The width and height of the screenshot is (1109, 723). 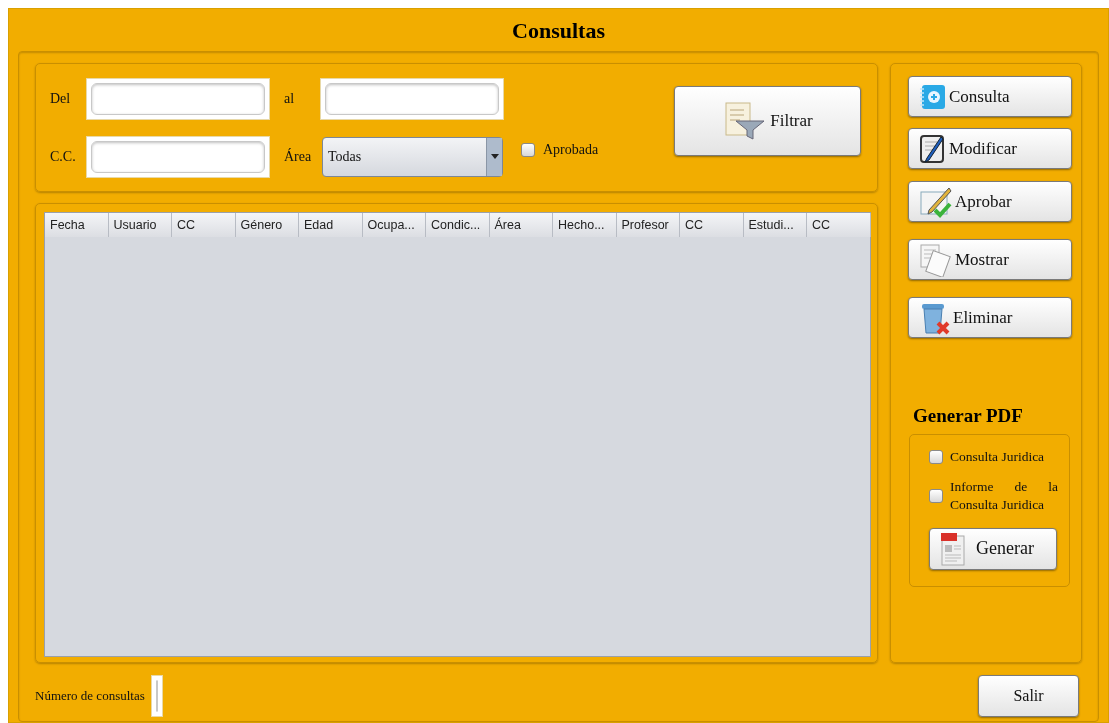 What do you see at coordinates (61, 99) in the screenshot?
I see `field-label: Del` at bounding box center [61, 99].